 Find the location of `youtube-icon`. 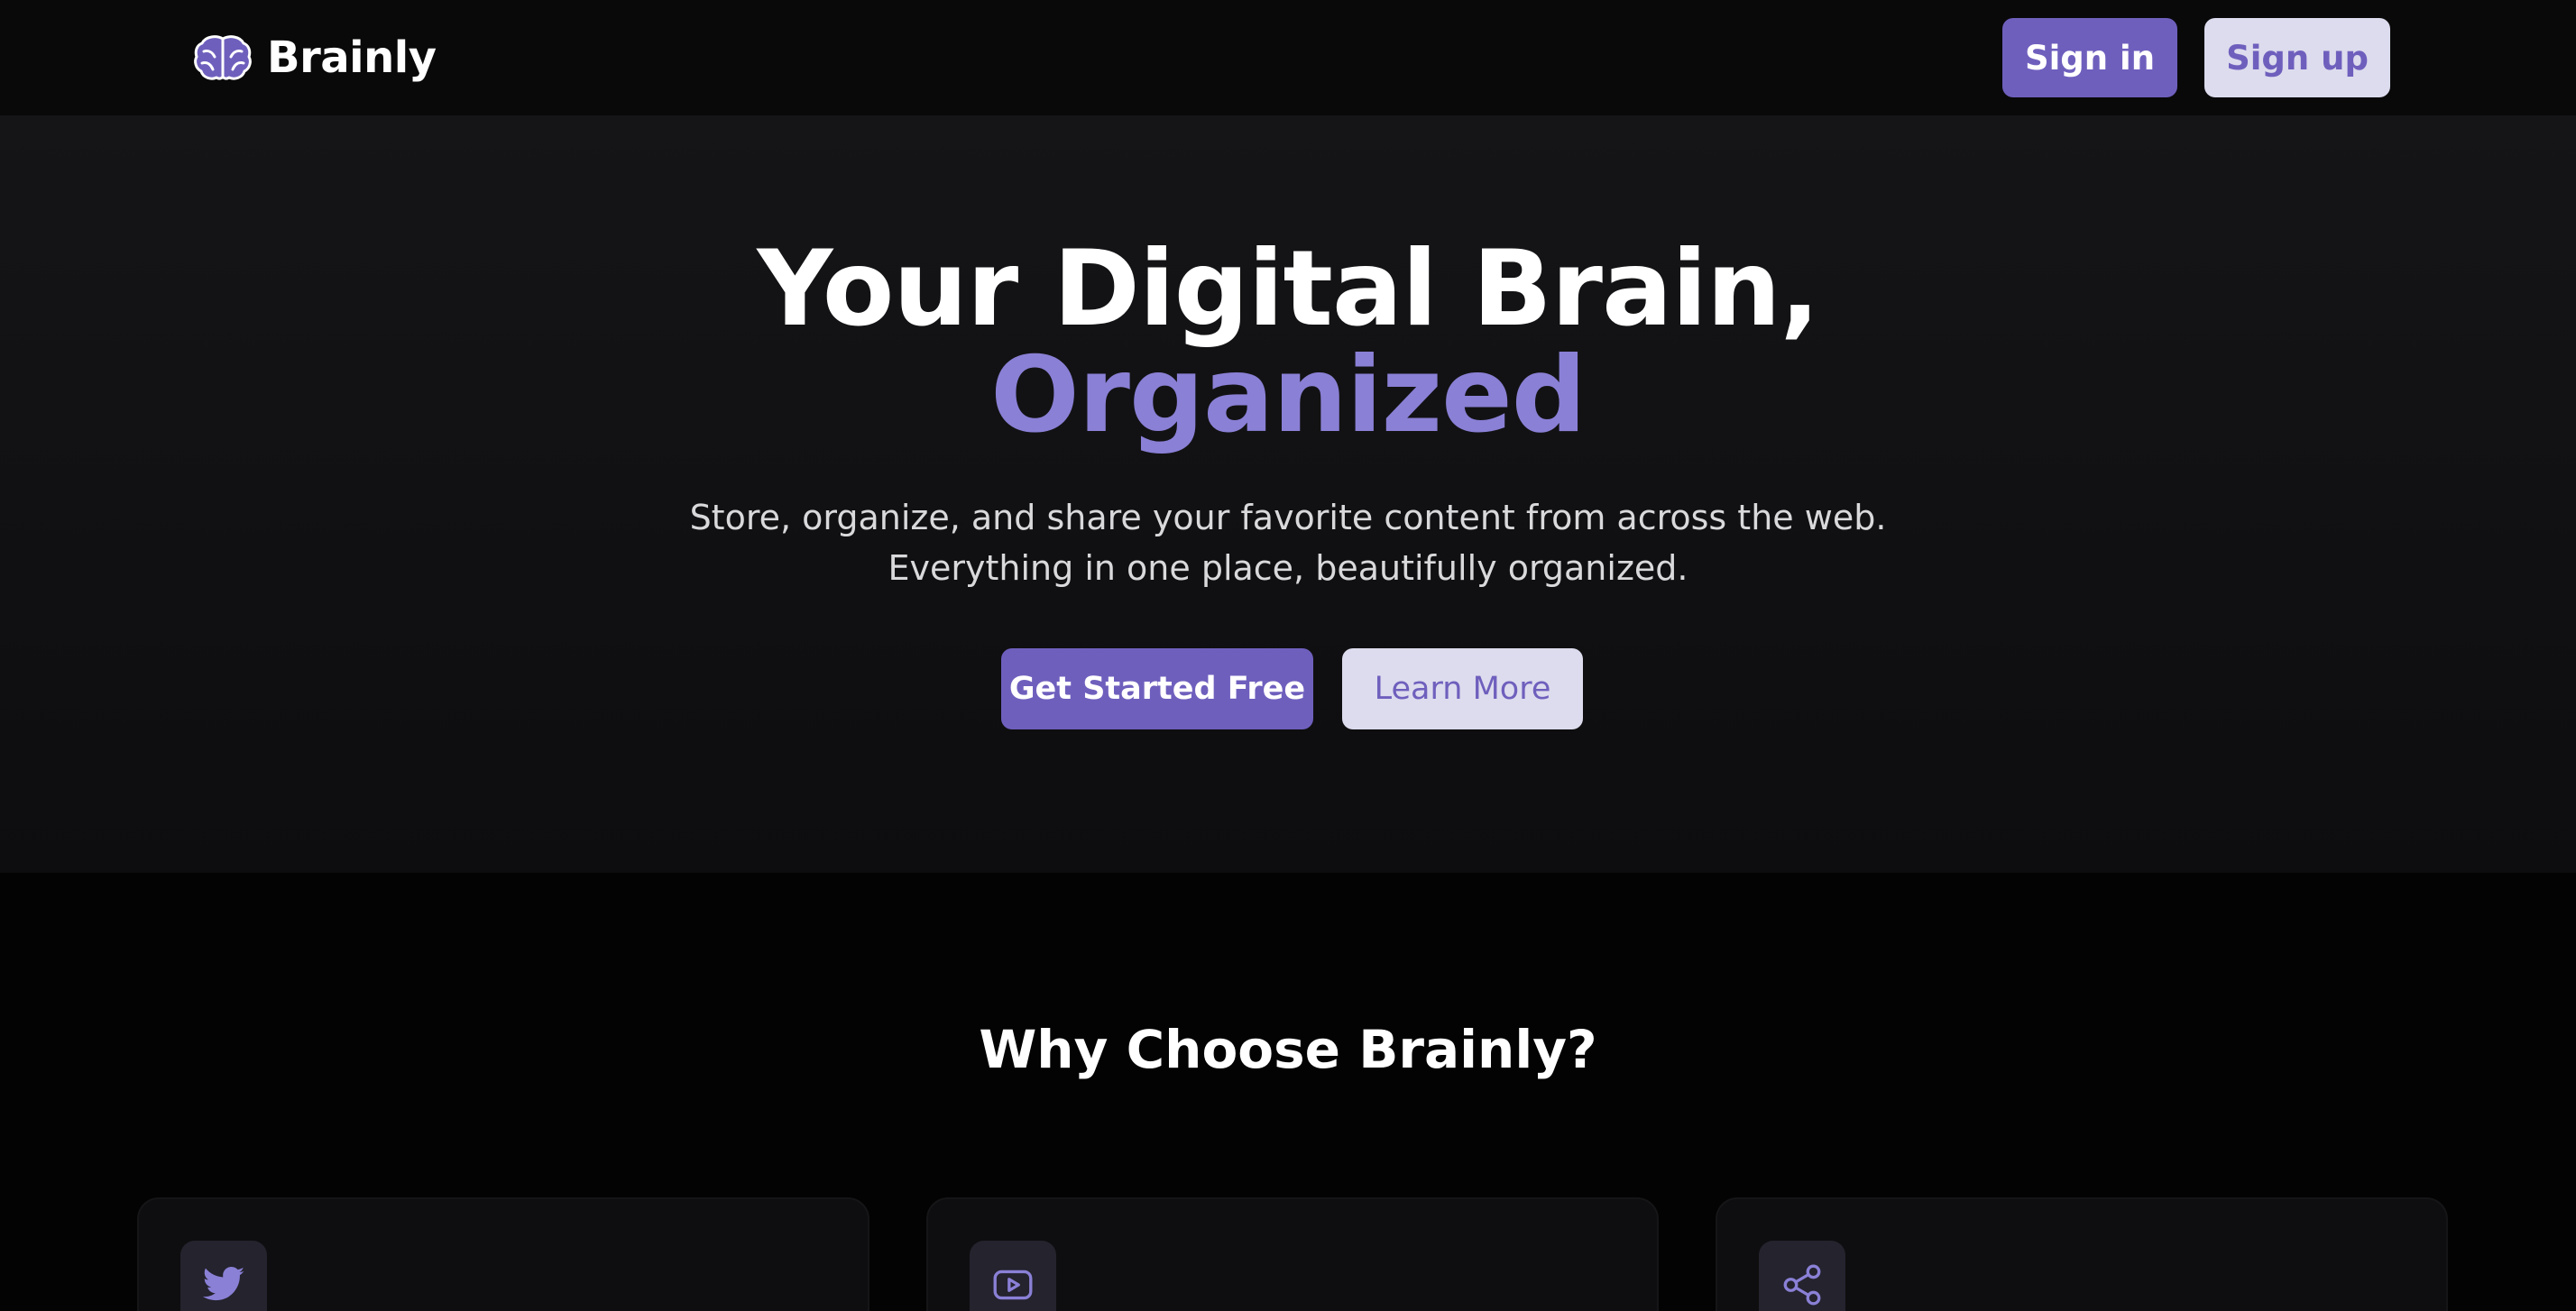

youtube-icon is located at coordinates (1013, 1276).